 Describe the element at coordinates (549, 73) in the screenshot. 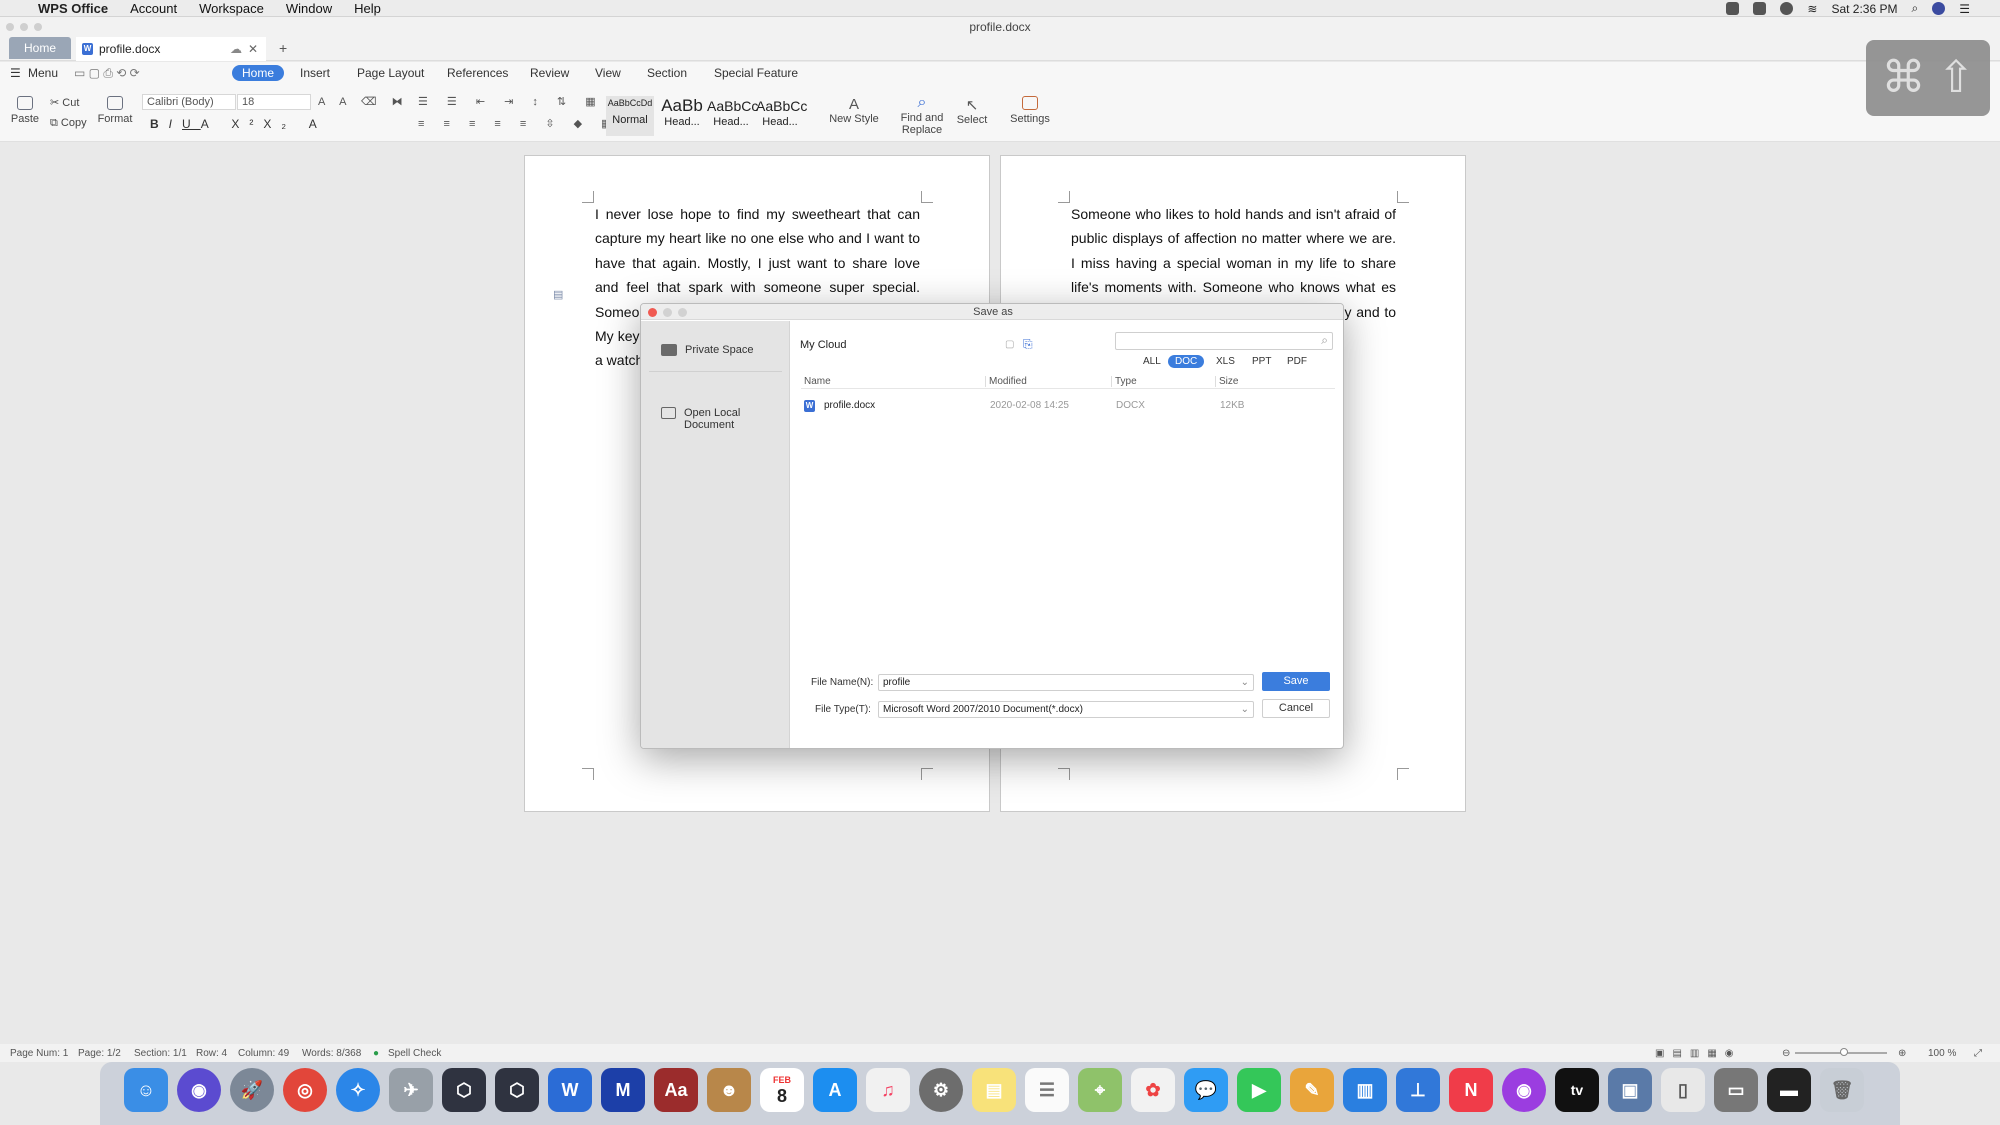

I see `tab-review: Review` at that location.